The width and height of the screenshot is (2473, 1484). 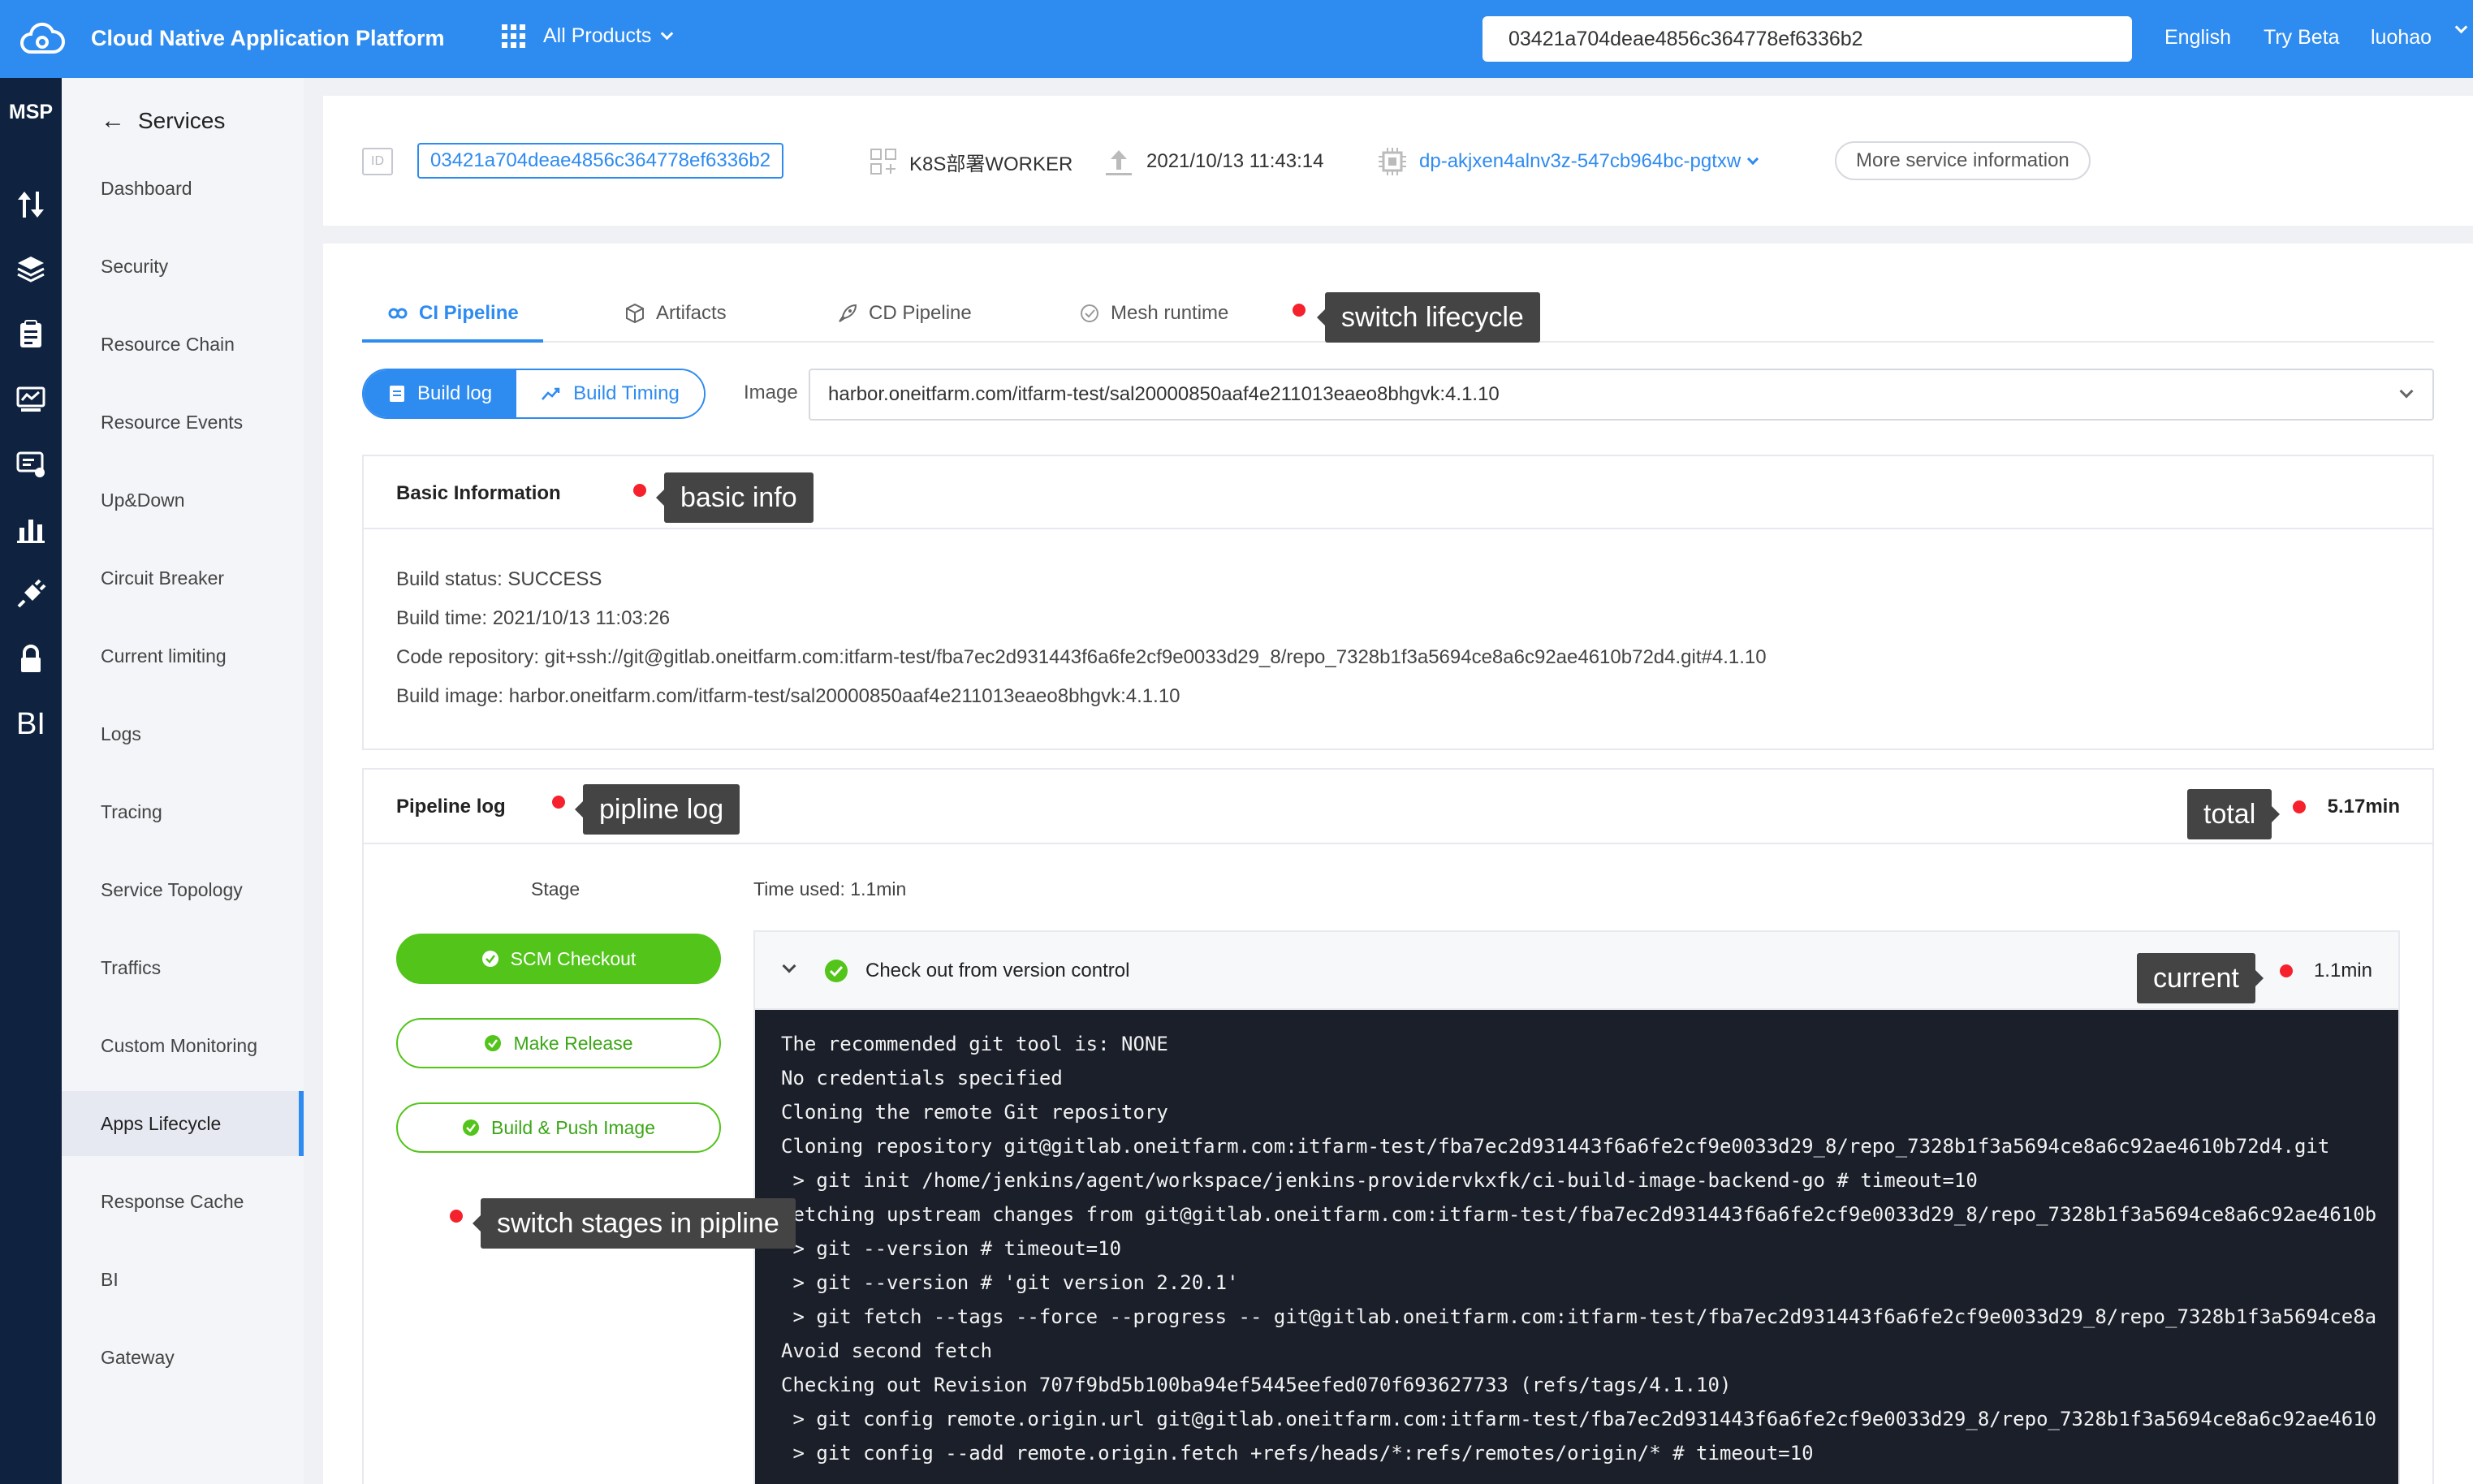 What do you see at coordinates (1428, 317) in the screenshot?
I see `annotation-switch-lifecycle: switch lifecycle` at bounding box center [1428, 317].